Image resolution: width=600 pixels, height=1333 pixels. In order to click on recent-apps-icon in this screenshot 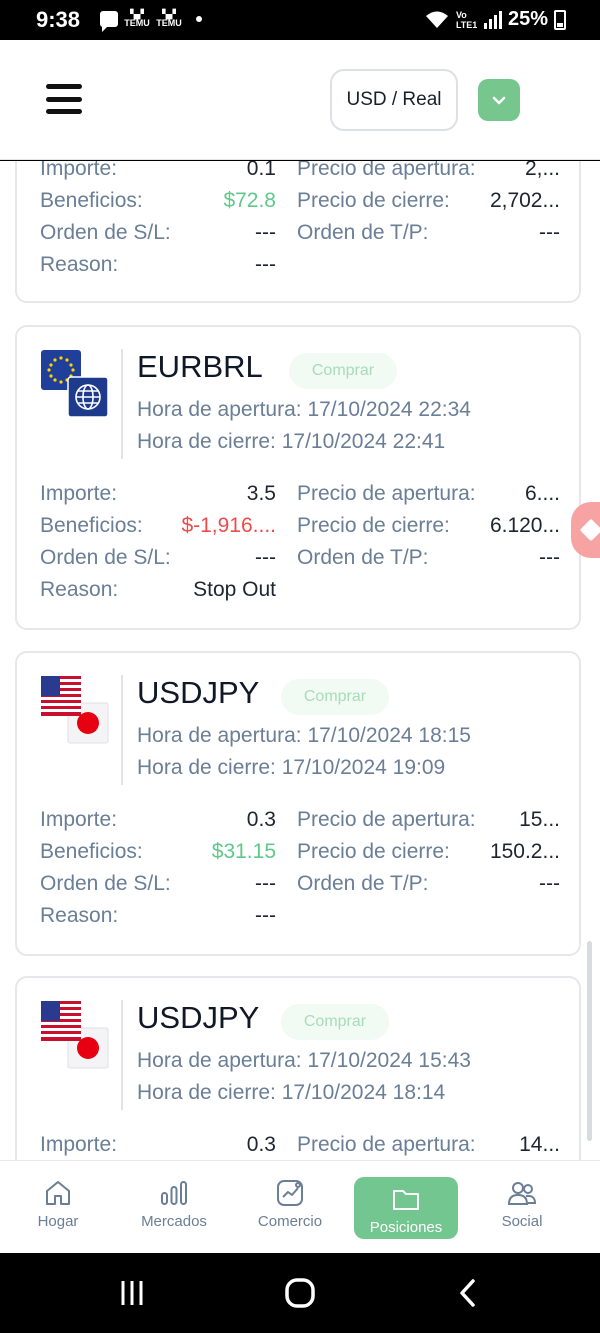, I will do `click(132, 1293)`.